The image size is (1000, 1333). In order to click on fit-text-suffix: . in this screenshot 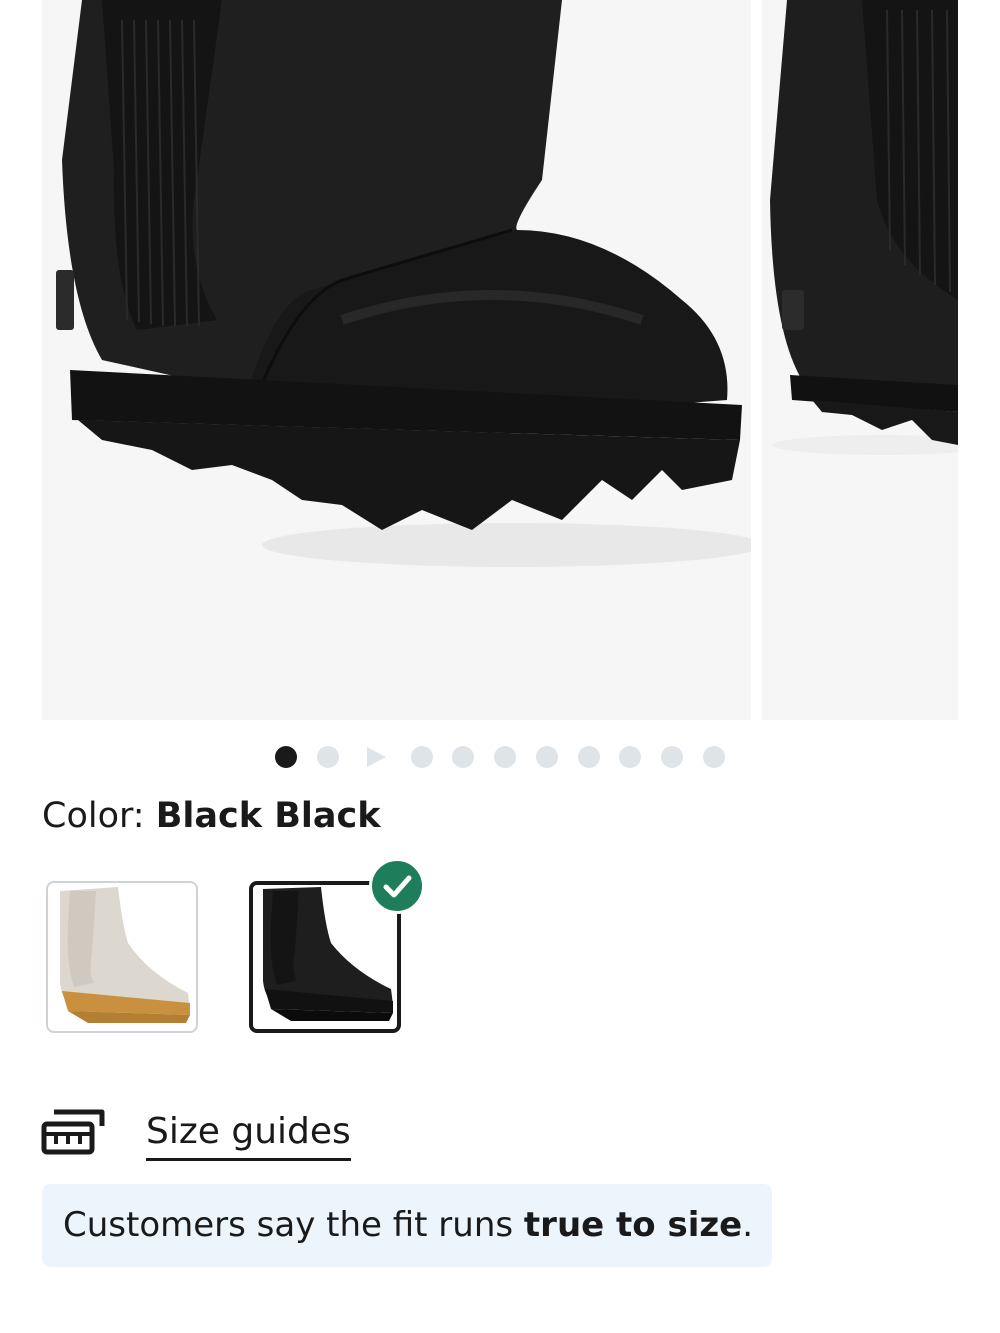, I will do `click(748, 1225)`.